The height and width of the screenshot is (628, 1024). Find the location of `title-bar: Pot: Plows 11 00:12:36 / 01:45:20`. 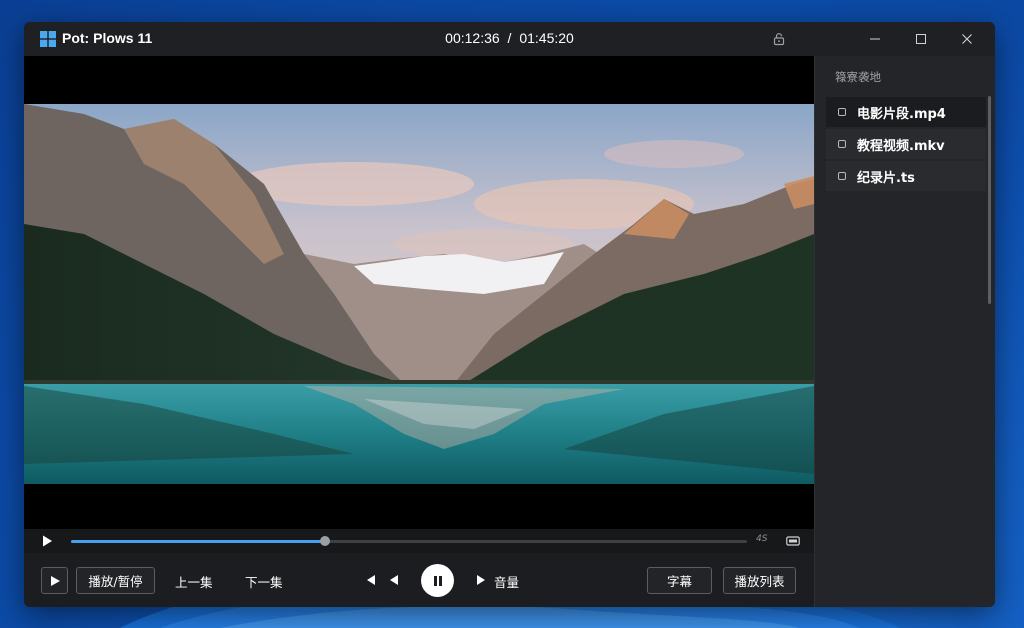

title-bar: Pot: Plows 11 00:12:36 / 01:45:20 is located at coordinates (509, 39).